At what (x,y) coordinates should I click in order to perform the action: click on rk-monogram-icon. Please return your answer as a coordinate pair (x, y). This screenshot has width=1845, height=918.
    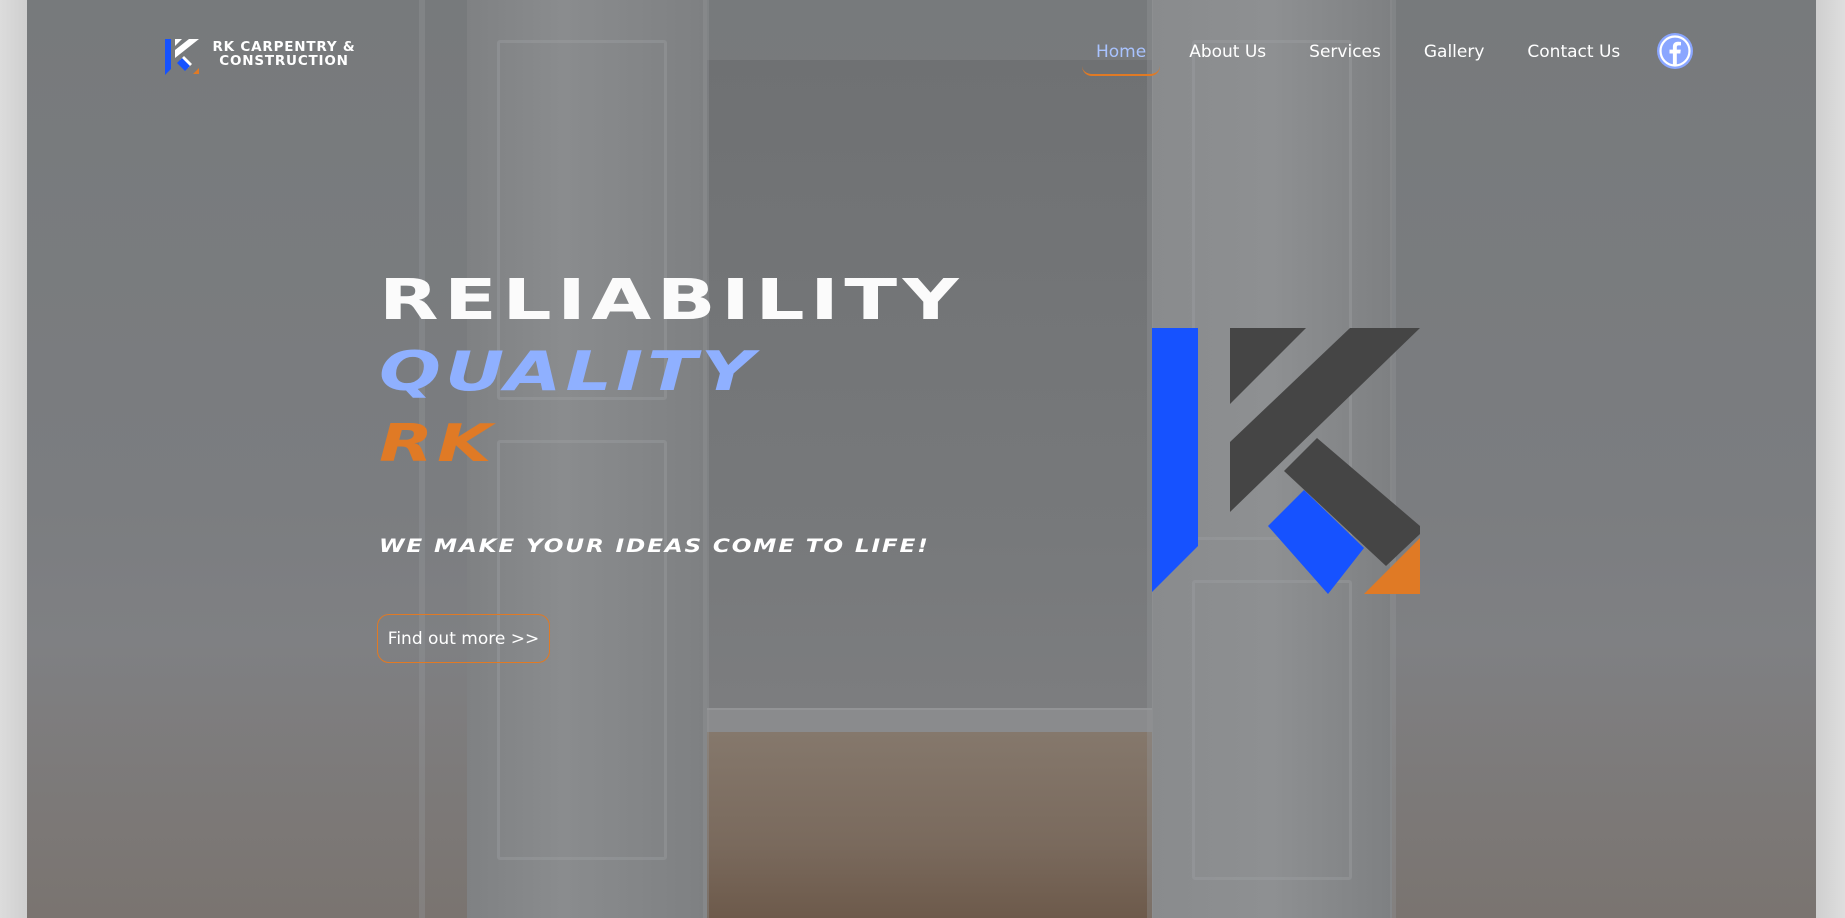
    Looking at the image, I should click on (1286, 461).